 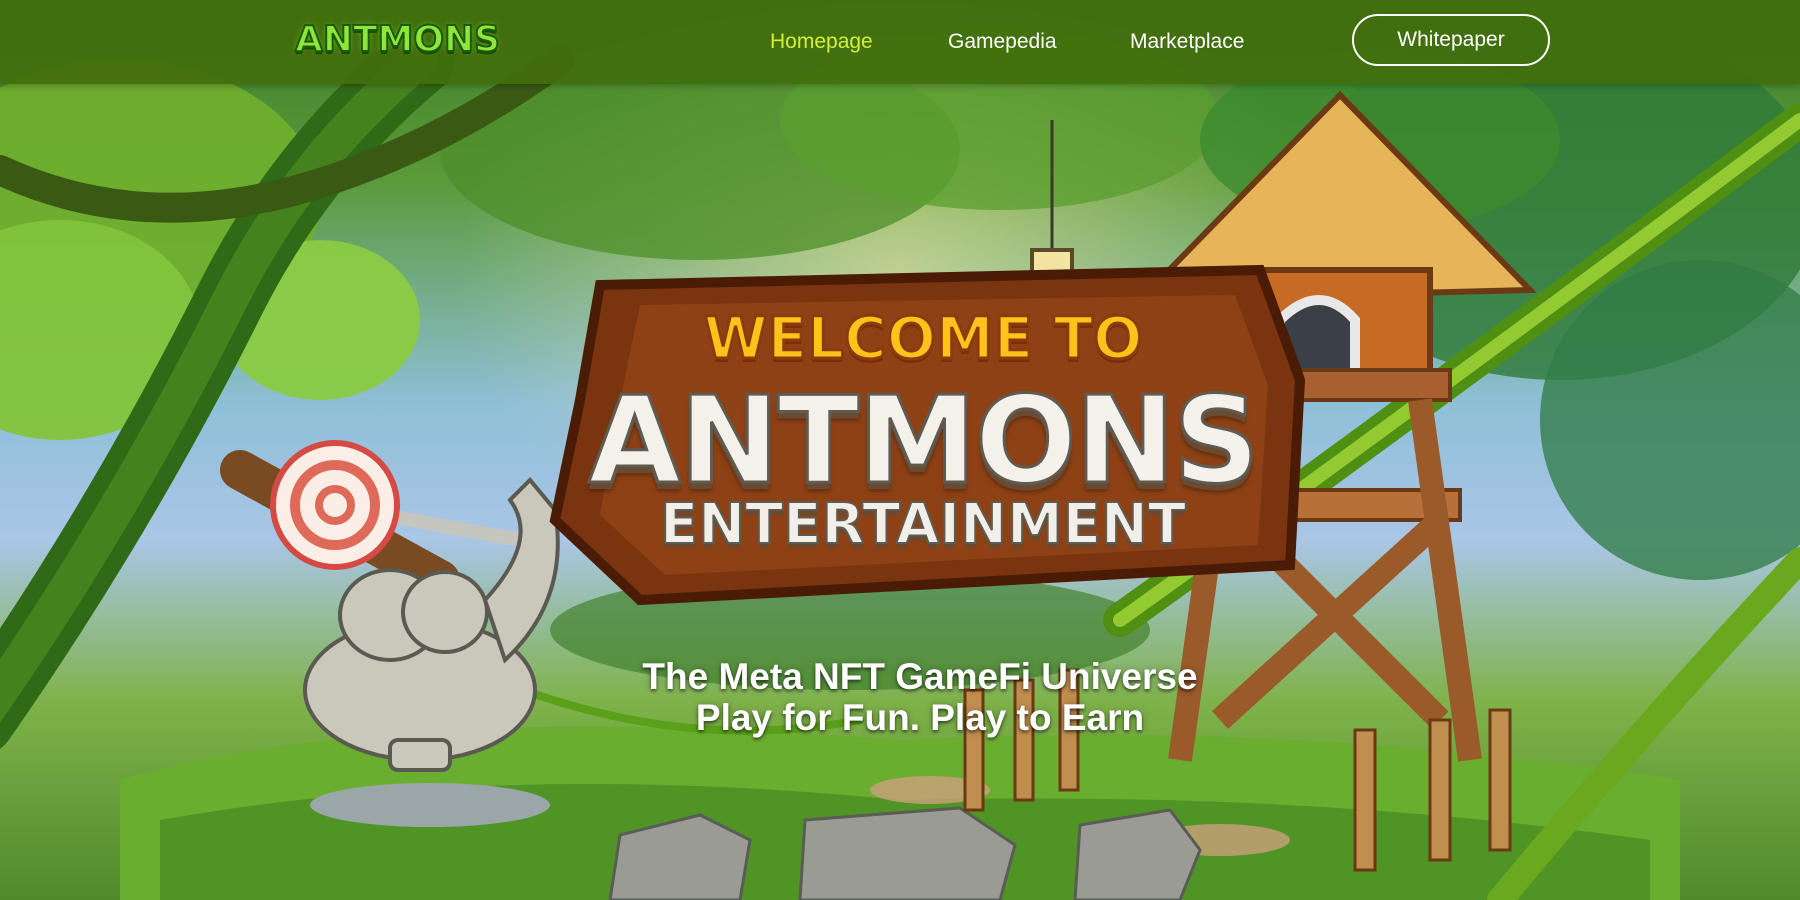 I want to click on hero-title: ANTMONS, so click(x=924, y=442).